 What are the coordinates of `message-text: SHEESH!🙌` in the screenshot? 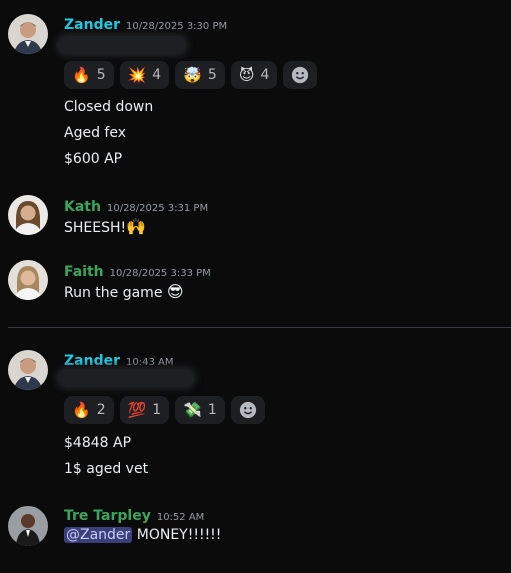 It's located at (105, 226).